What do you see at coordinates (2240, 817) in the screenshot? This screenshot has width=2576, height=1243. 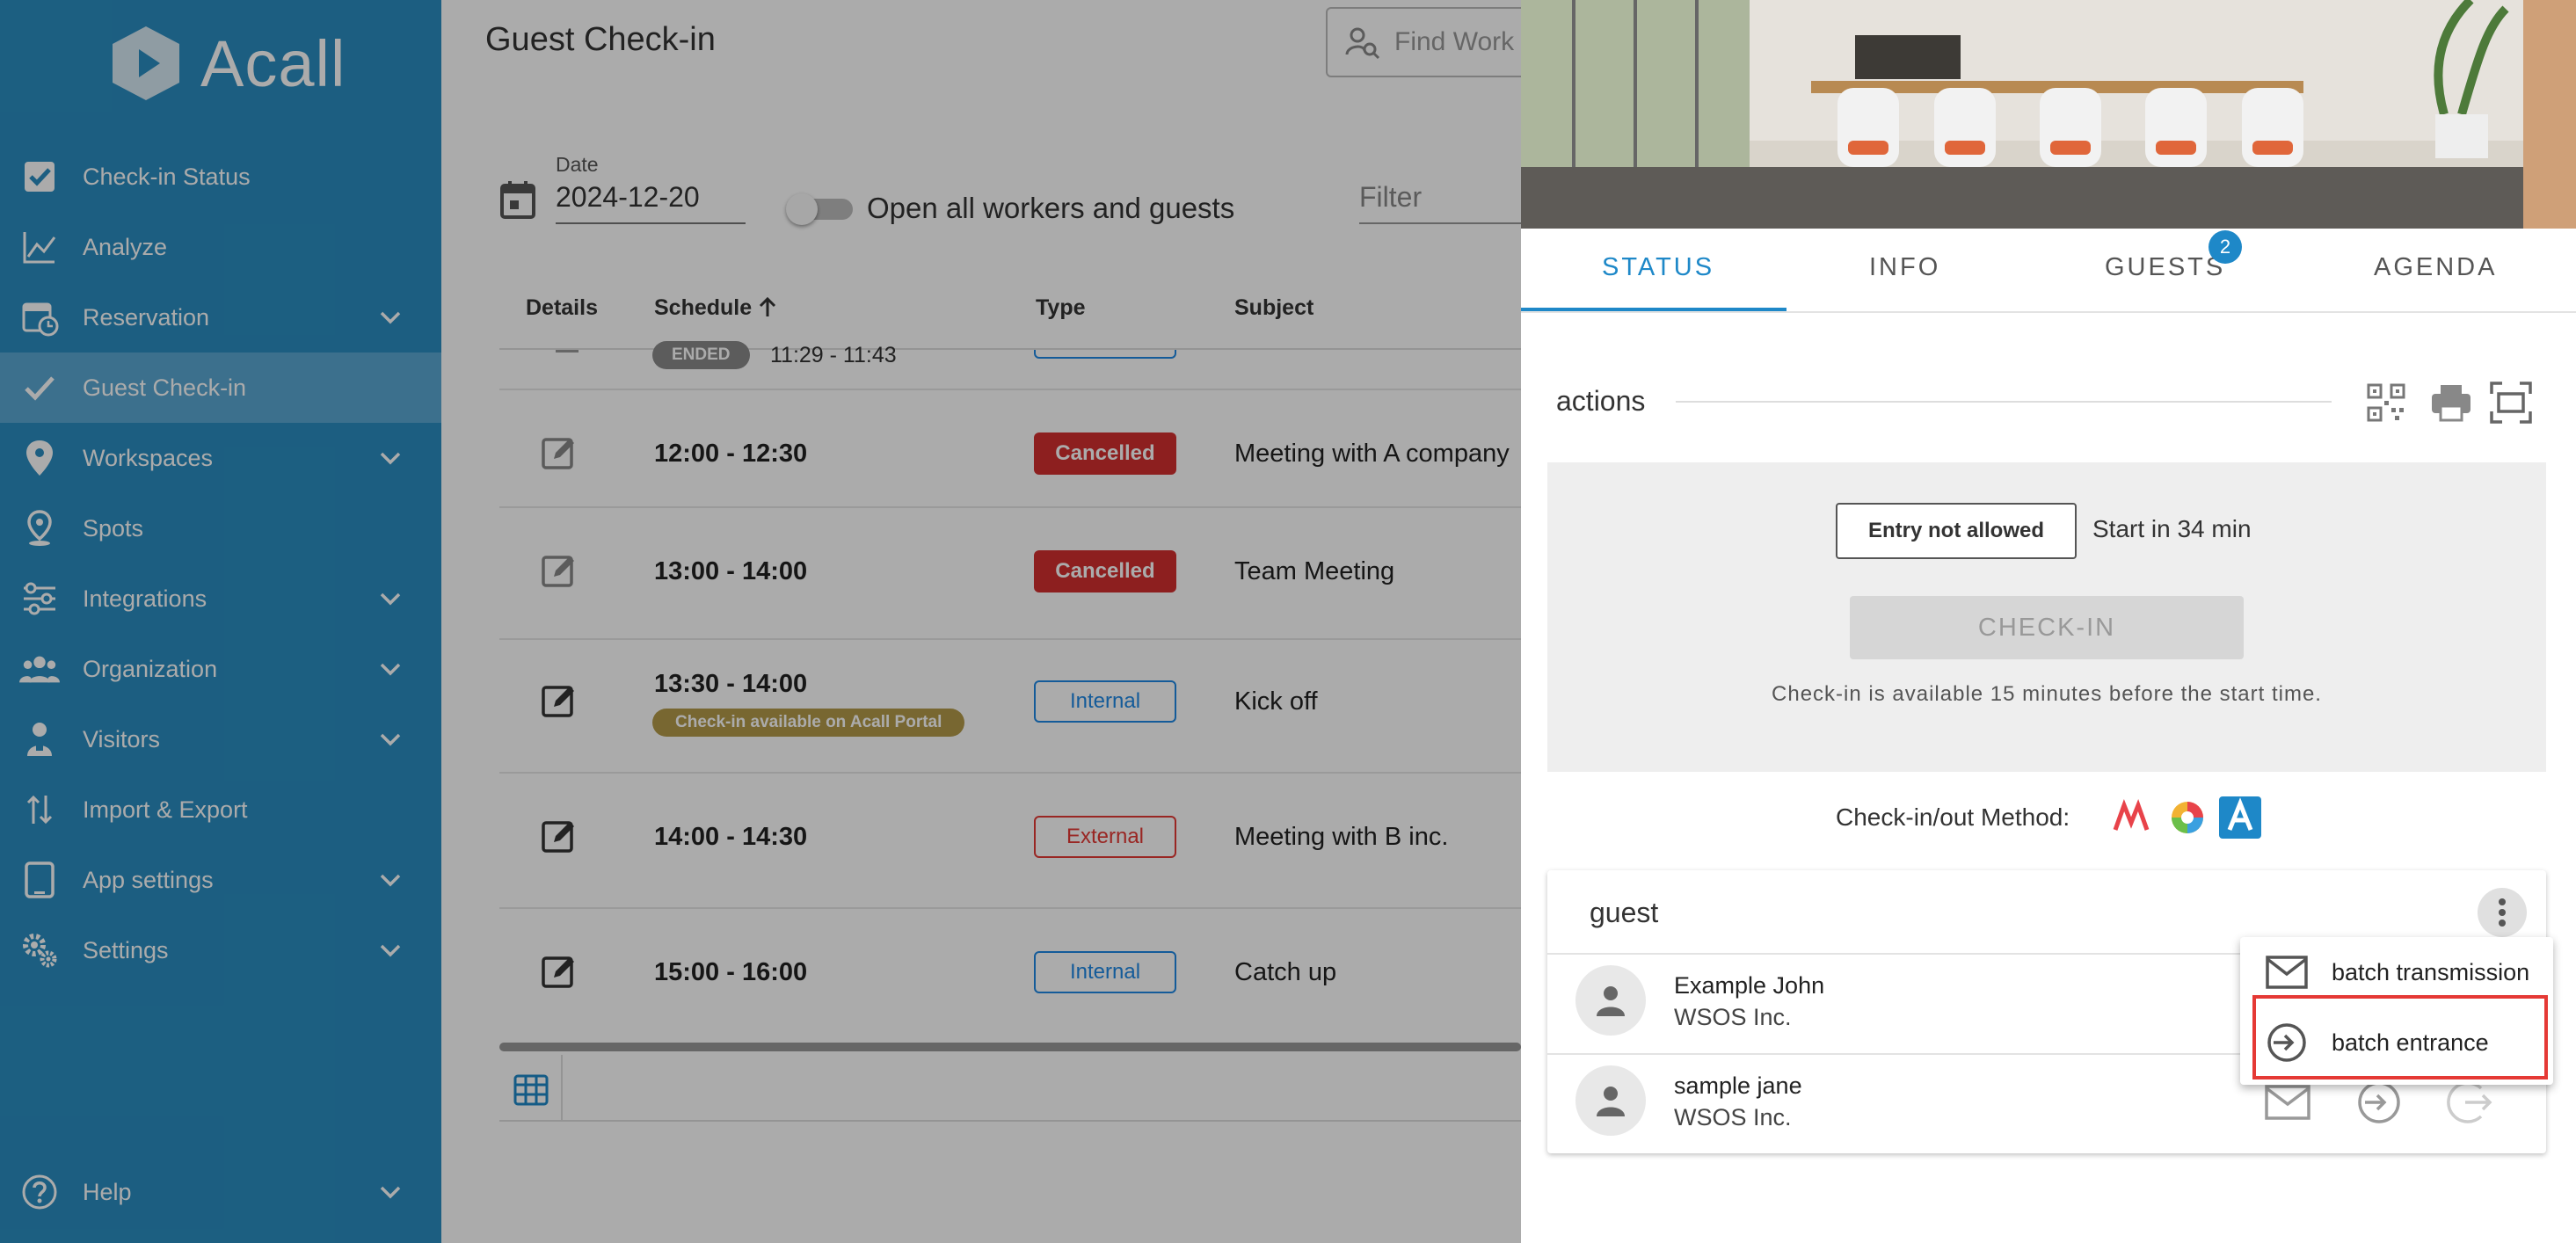 I see `acall-a-icon` at bounding box center [2240, 817].